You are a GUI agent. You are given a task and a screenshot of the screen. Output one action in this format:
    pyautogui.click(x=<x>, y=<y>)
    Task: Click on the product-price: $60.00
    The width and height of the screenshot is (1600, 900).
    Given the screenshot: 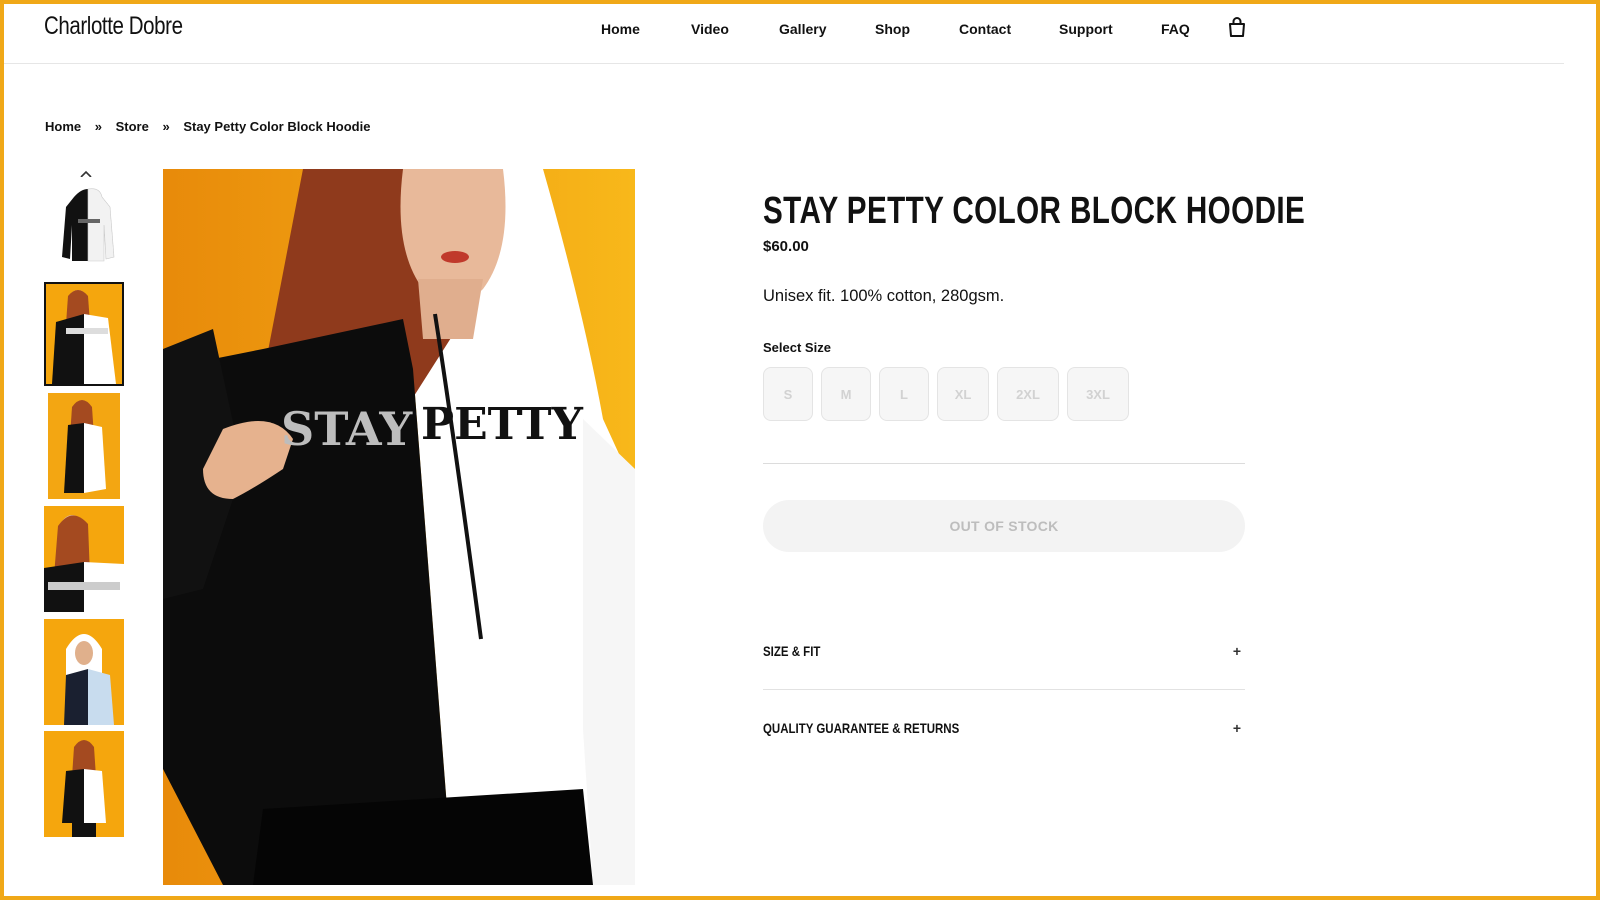 What is the action you would take?
    pyautogui.click(x=786, y=246)
    